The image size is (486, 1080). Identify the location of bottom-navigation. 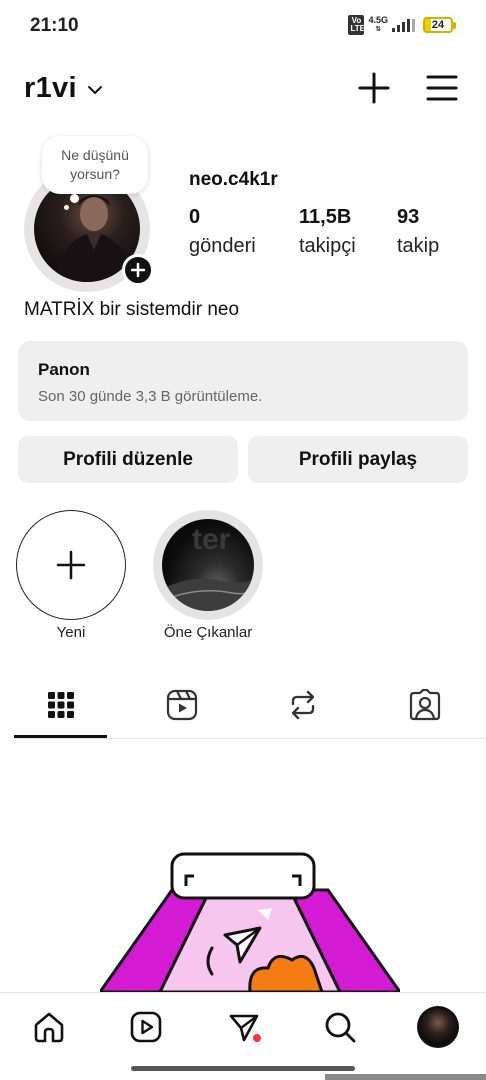
(243, 1025).